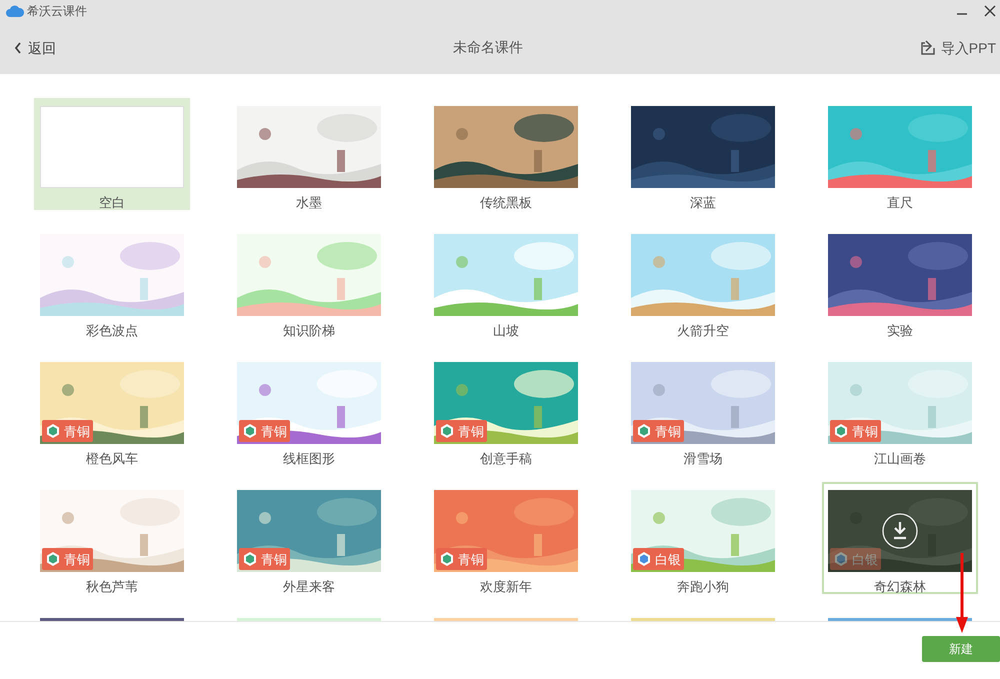 This screenshot has height=679, width=1000. I want to click on download-icon, so click(900, 531).